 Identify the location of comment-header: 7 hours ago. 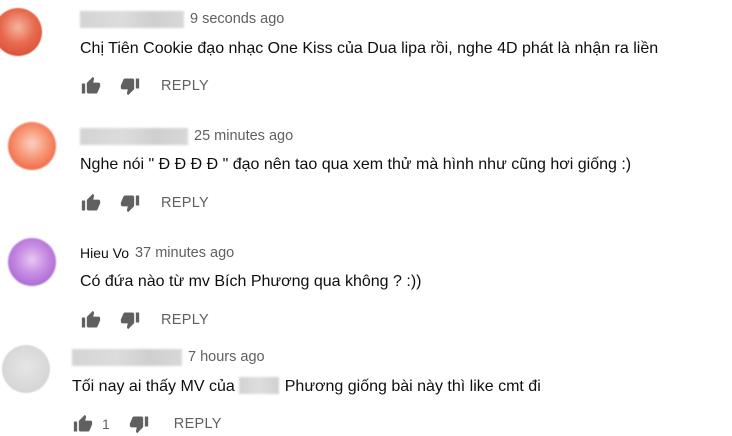
(168, 357).